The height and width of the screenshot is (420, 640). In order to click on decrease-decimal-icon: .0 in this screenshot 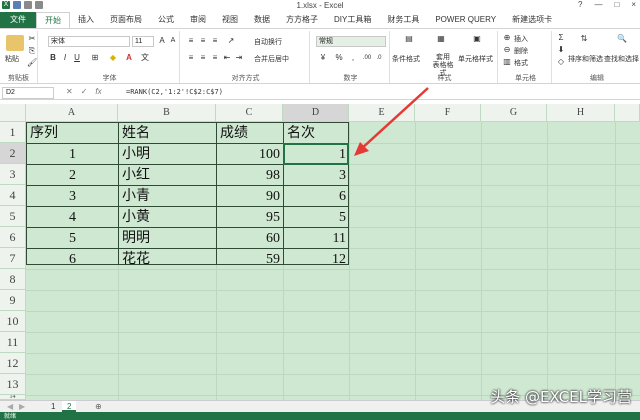, I will do `click(379, 58)`.